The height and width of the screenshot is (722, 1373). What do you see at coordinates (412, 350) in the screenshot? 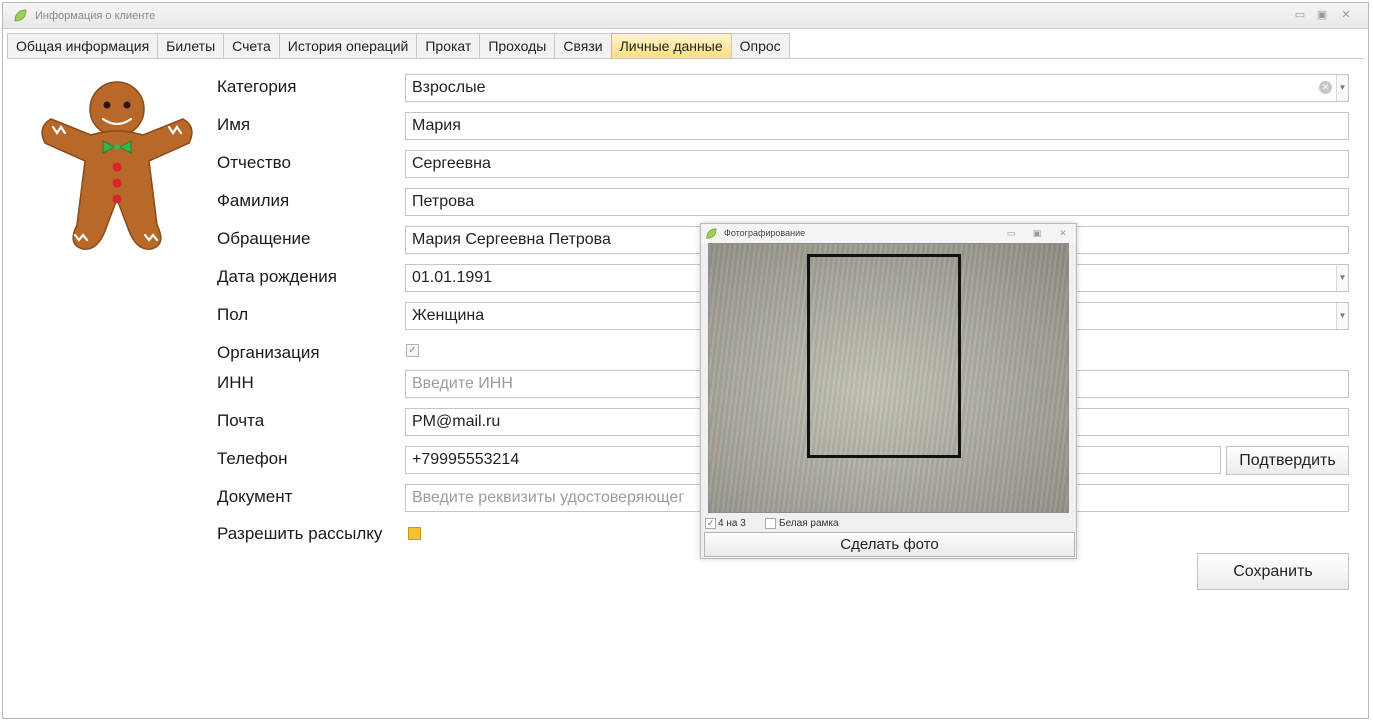
I see `organization-checkbox: ✓` at bounding box center [412, 350].